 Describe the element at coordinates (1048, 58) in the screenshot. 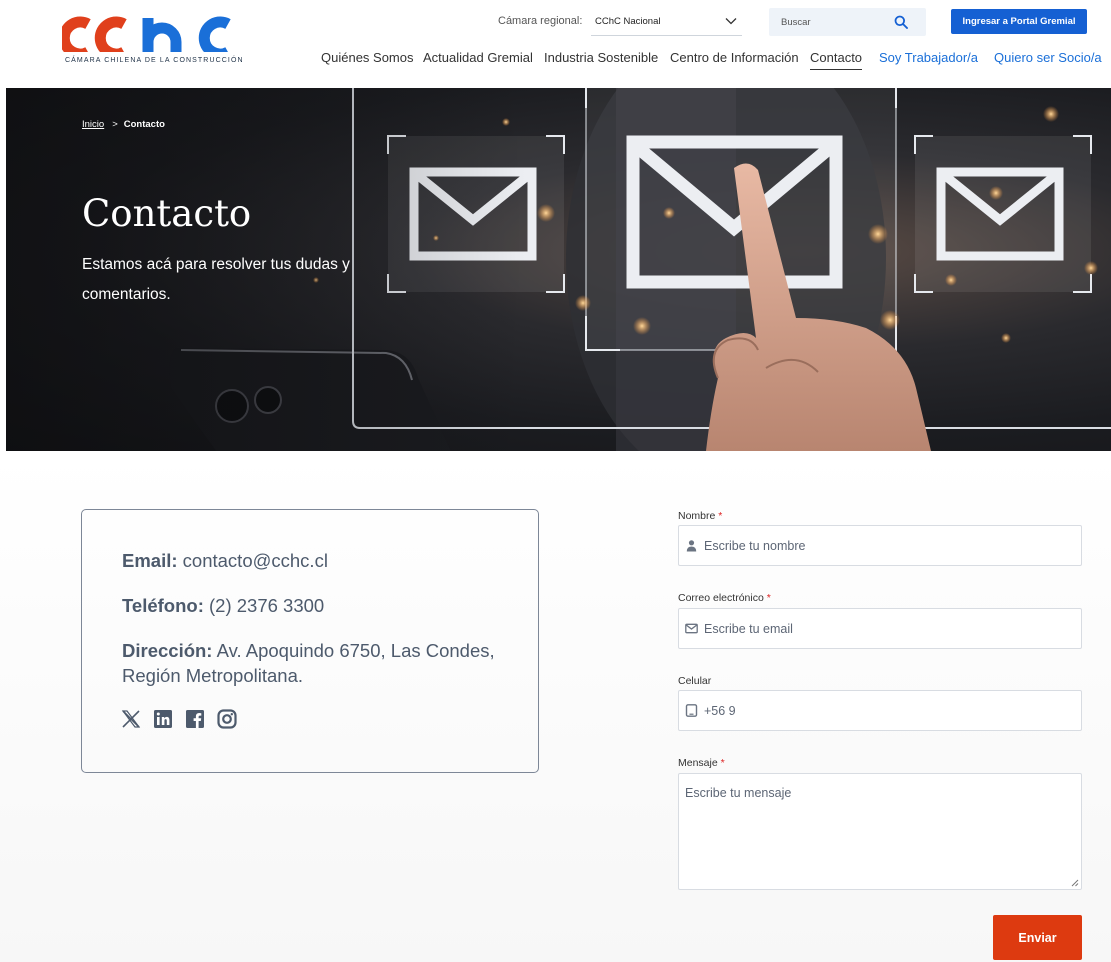

I see `nav-item-quiero-ser-socio: Quiero ser Socio/a` at that location.